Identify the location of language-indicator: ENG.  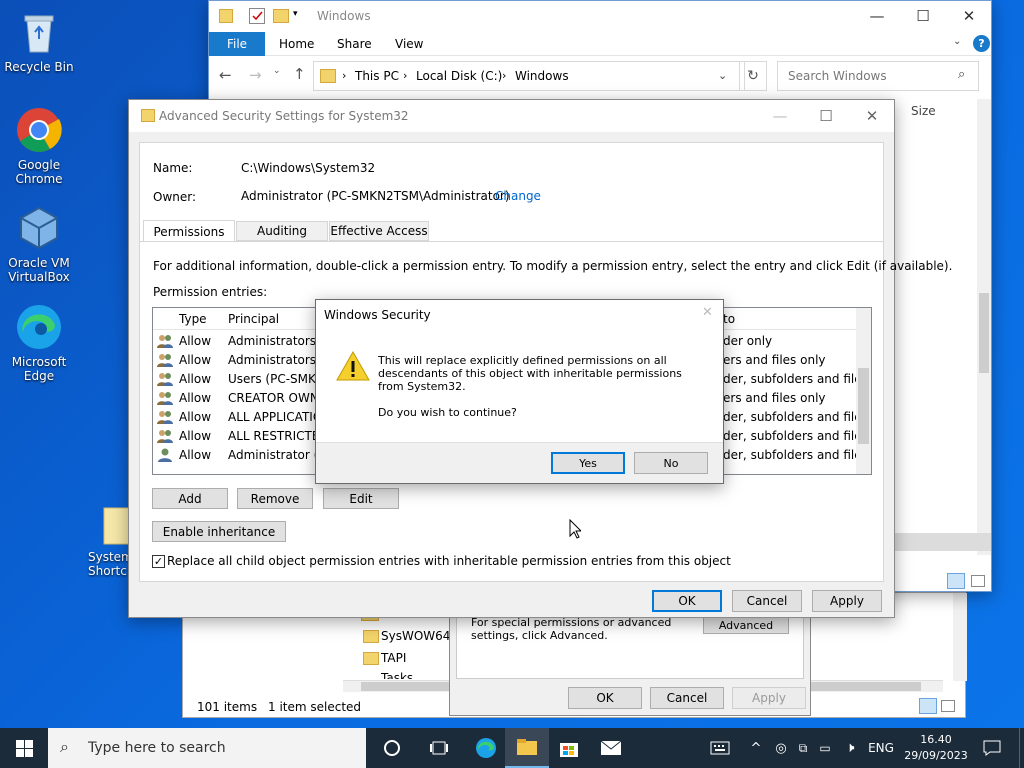
(881, 748).